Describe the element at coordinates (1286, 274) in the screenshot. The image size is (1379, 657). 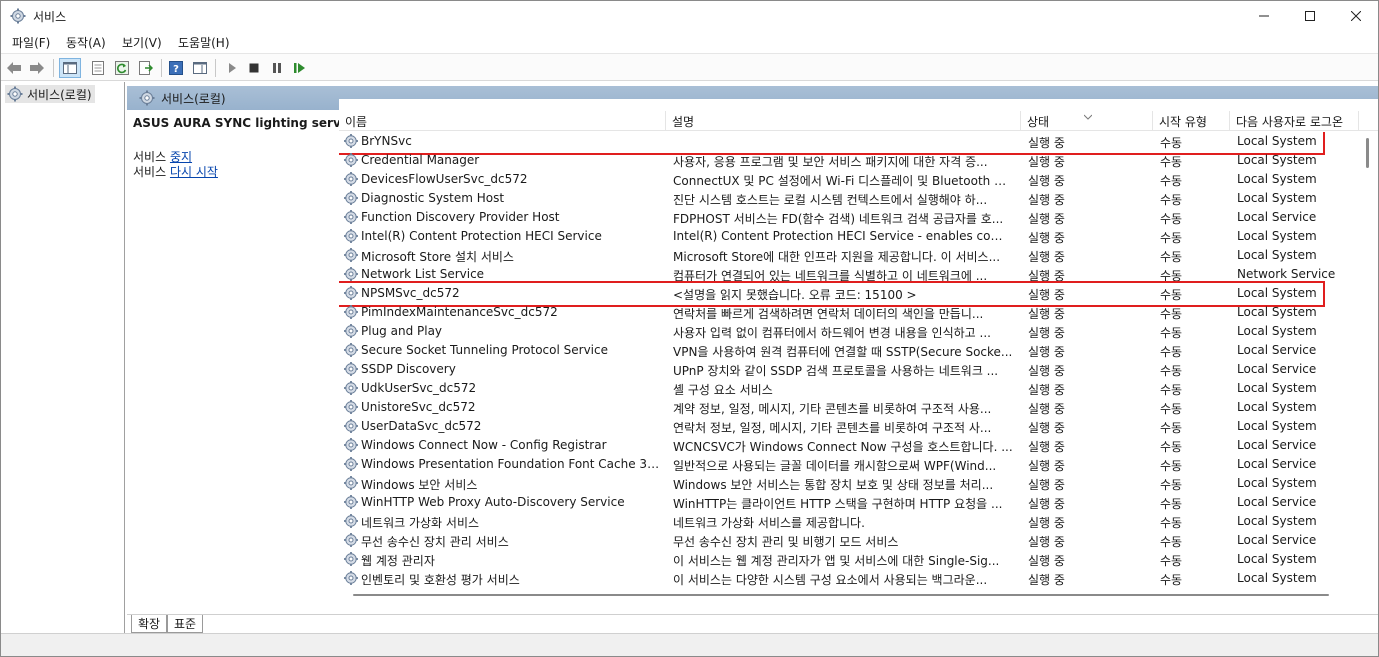
I see `service-logon-as: Network Service` at that location.